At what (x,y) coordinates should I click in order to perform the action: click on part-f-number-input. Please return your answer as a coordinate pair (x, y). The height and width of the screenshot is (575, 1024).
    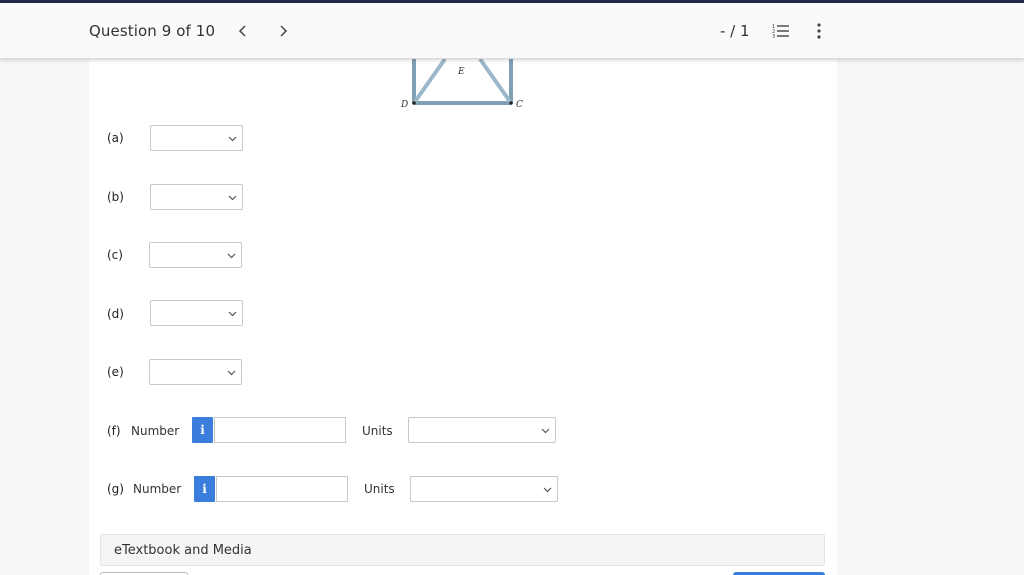
    Looking at the image, I should click on (280, 430).